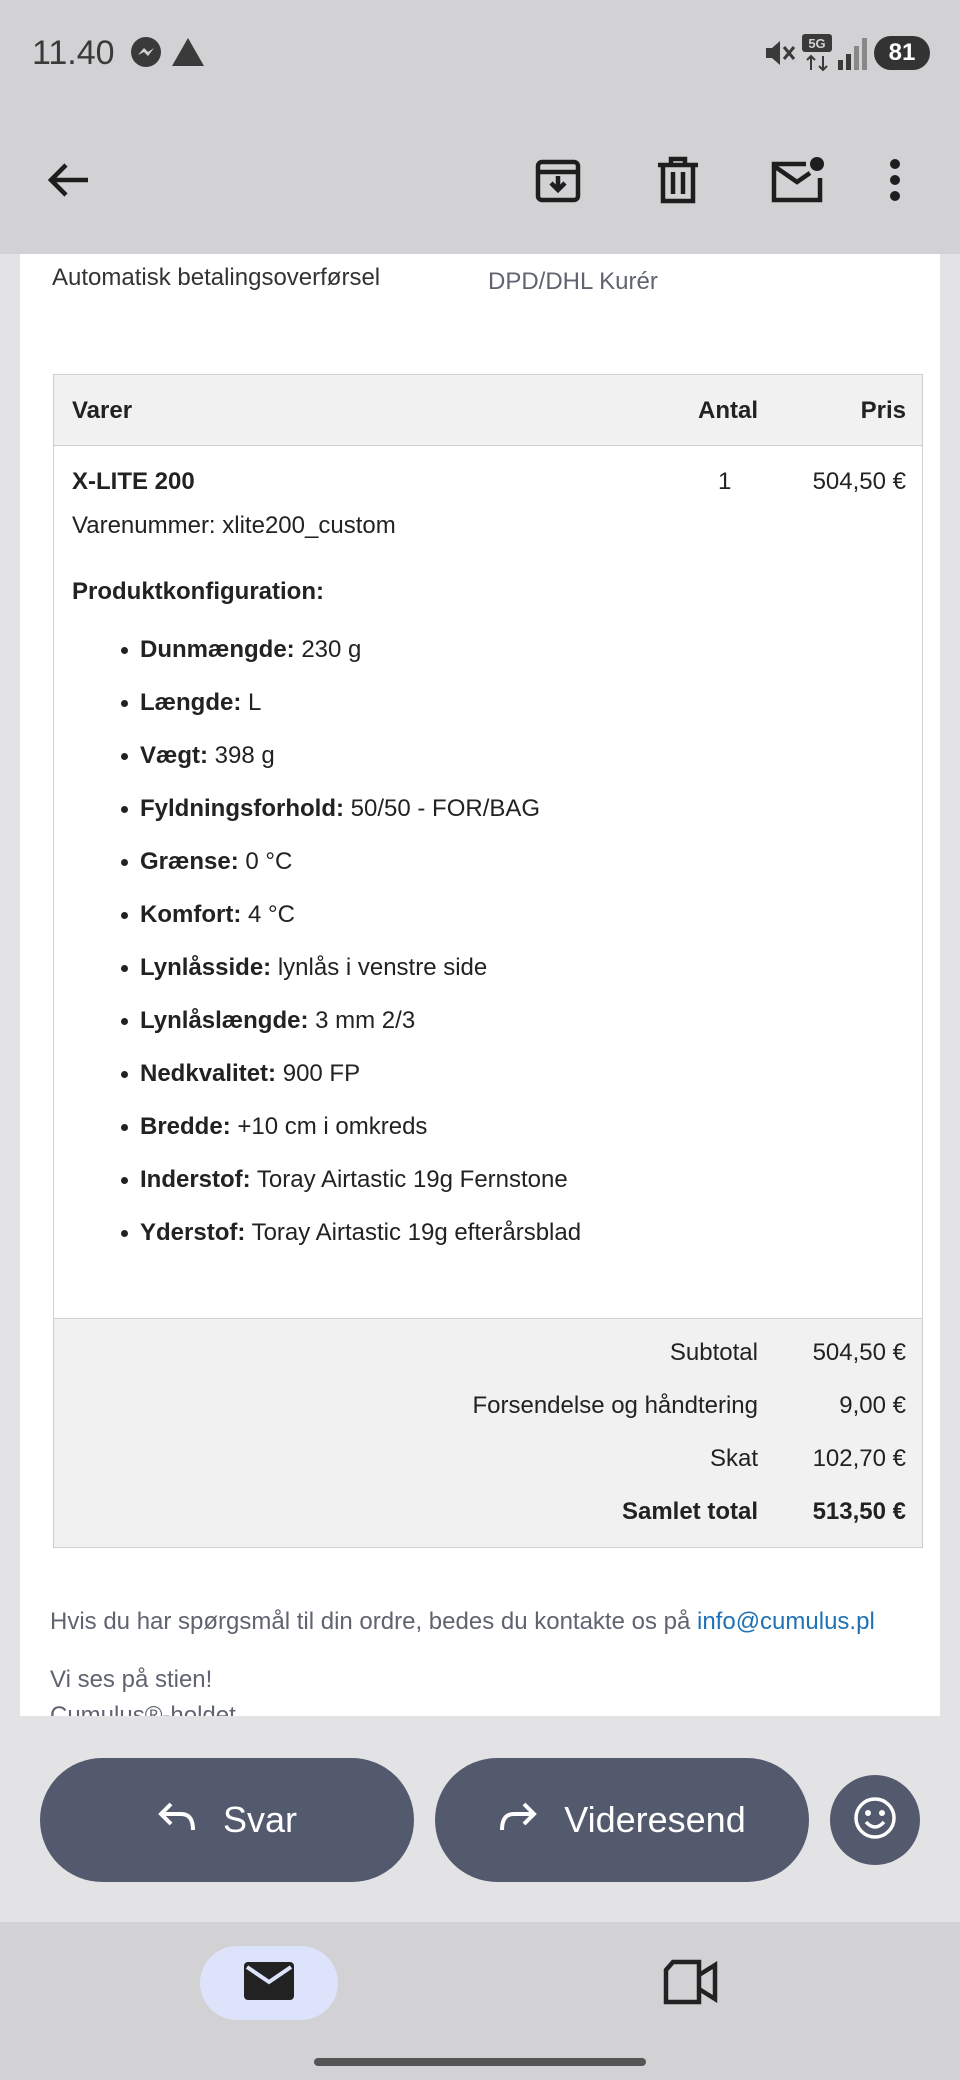 Image resolution: width=960 pixels, height=2080 pixels. I want to click on bottom-navigation, so click(480, 2001).